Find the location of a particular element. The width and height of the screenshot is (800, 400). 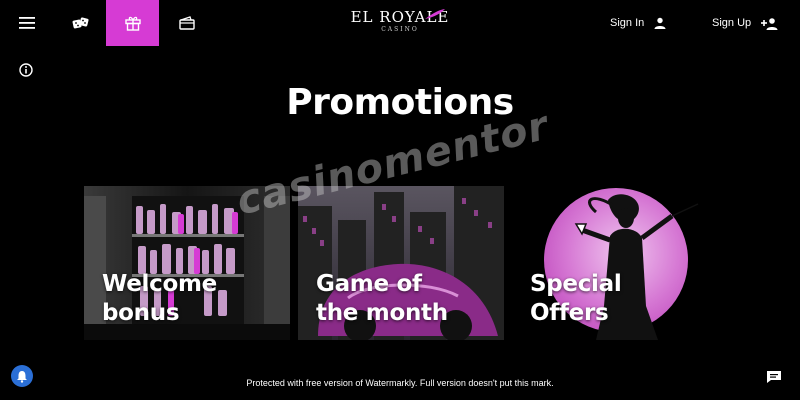

chat-icon is located at coordinates (774, 377).